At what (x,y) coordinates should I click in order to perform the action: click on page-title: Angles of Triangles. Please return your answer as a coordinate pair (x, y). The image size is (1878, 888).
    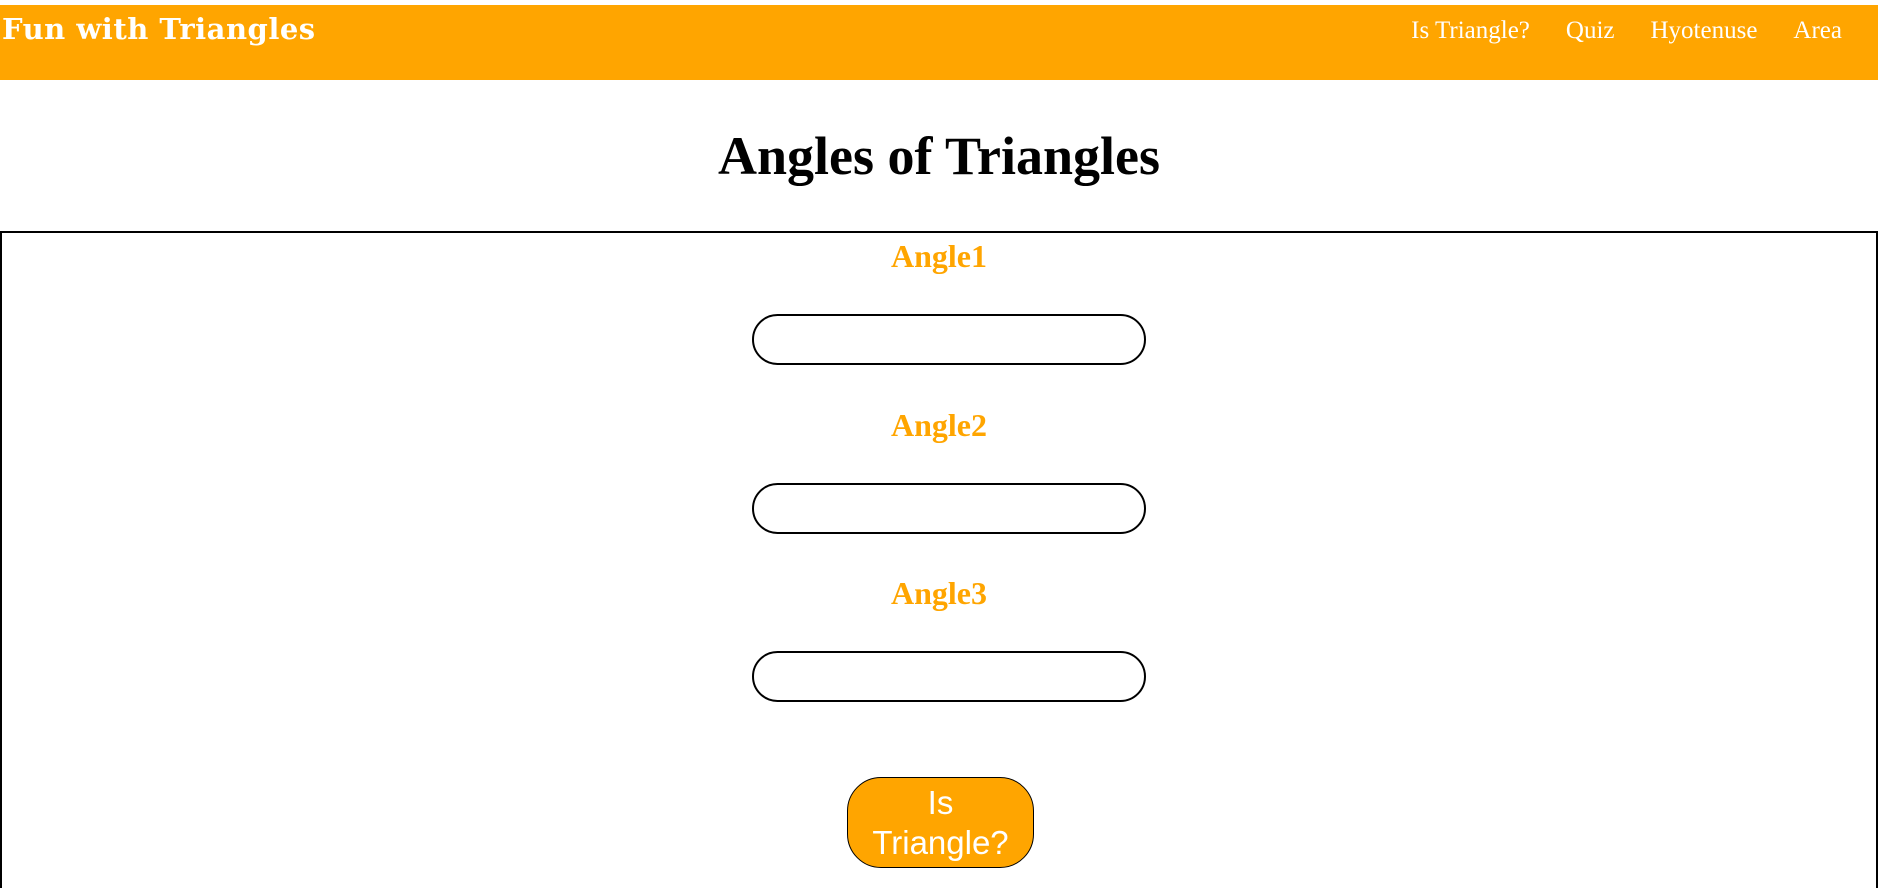
    Looking at the image, I should click on (939, 156).